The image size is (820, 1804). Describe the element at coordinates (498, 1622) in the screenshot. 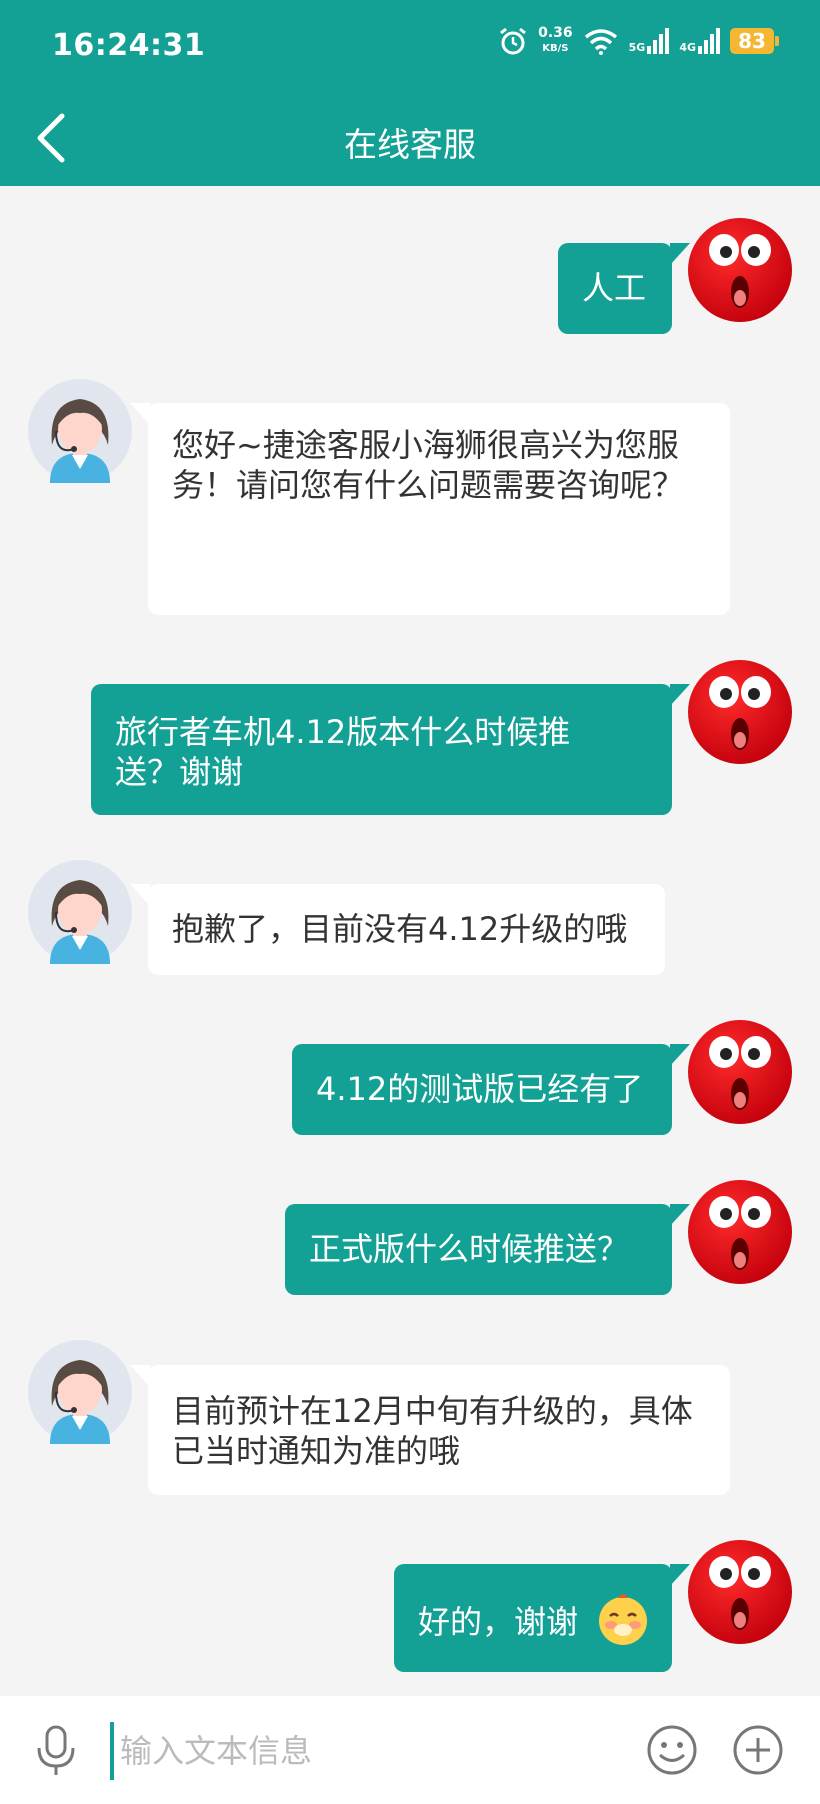

I see `user-message-text: 好的，谢谢` at that location.